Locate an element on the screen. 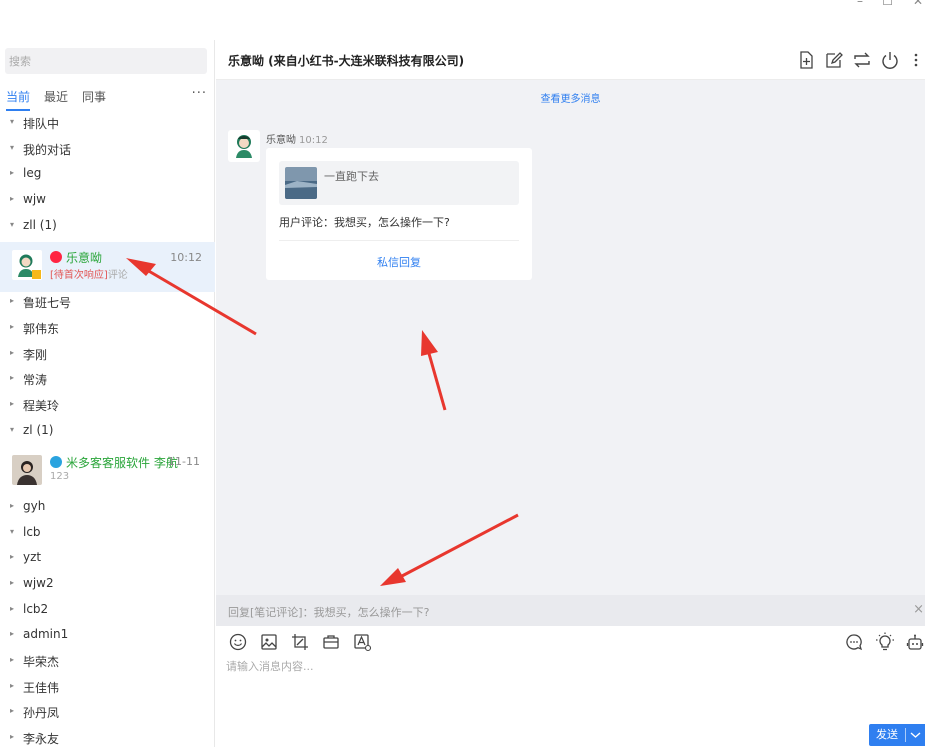 The image size is (925, 747). sidebar-group-11: ▾ zl (1) is located at coordinates (107, 434).